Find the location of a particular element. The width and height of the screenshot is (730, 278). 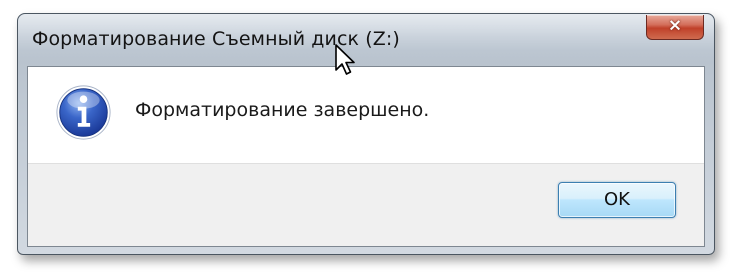

mouse-cursor-icon is located at coordinates (345, 59).